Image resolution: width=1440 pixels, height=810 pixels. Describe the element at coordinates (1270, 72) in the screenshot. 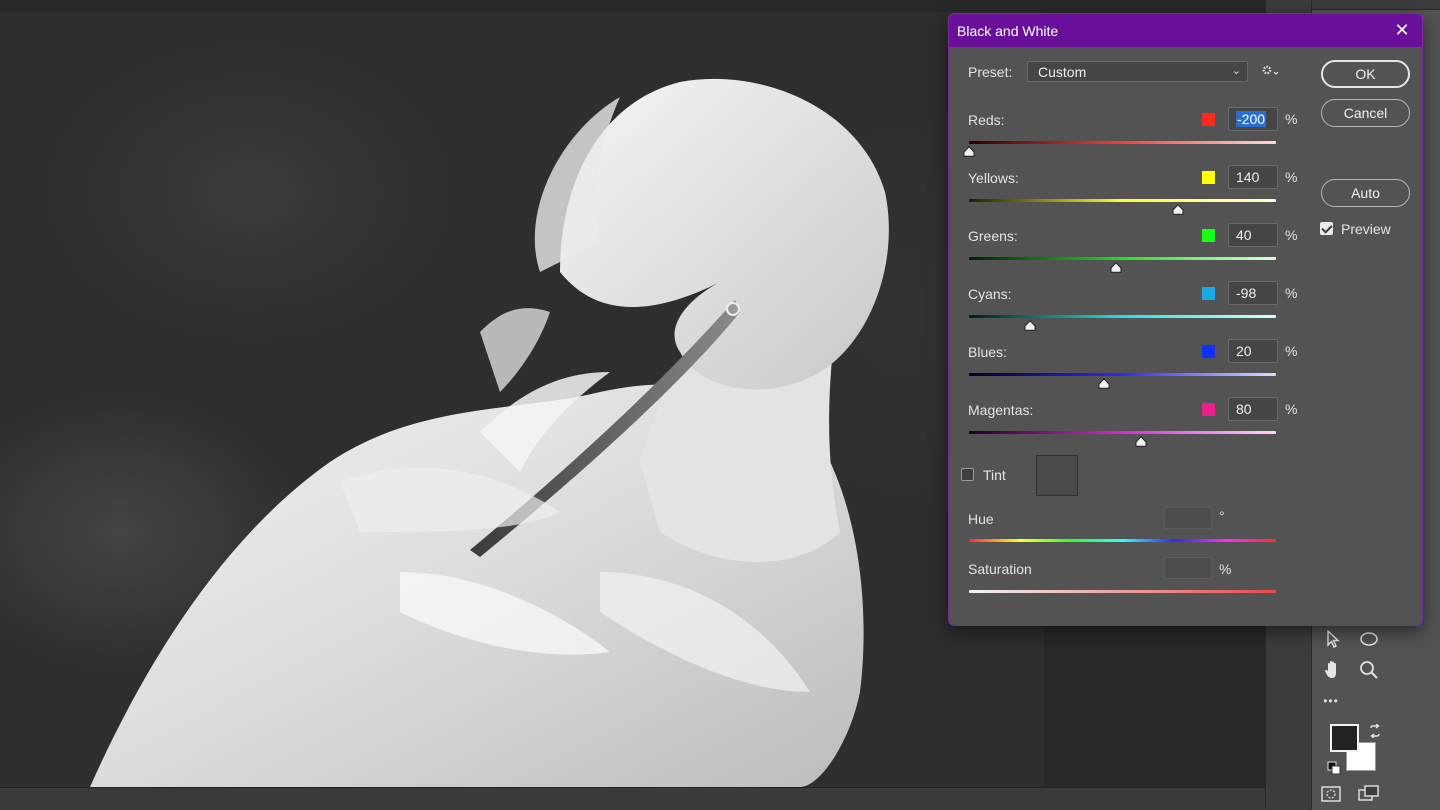

I see `gear-icon` at that location.